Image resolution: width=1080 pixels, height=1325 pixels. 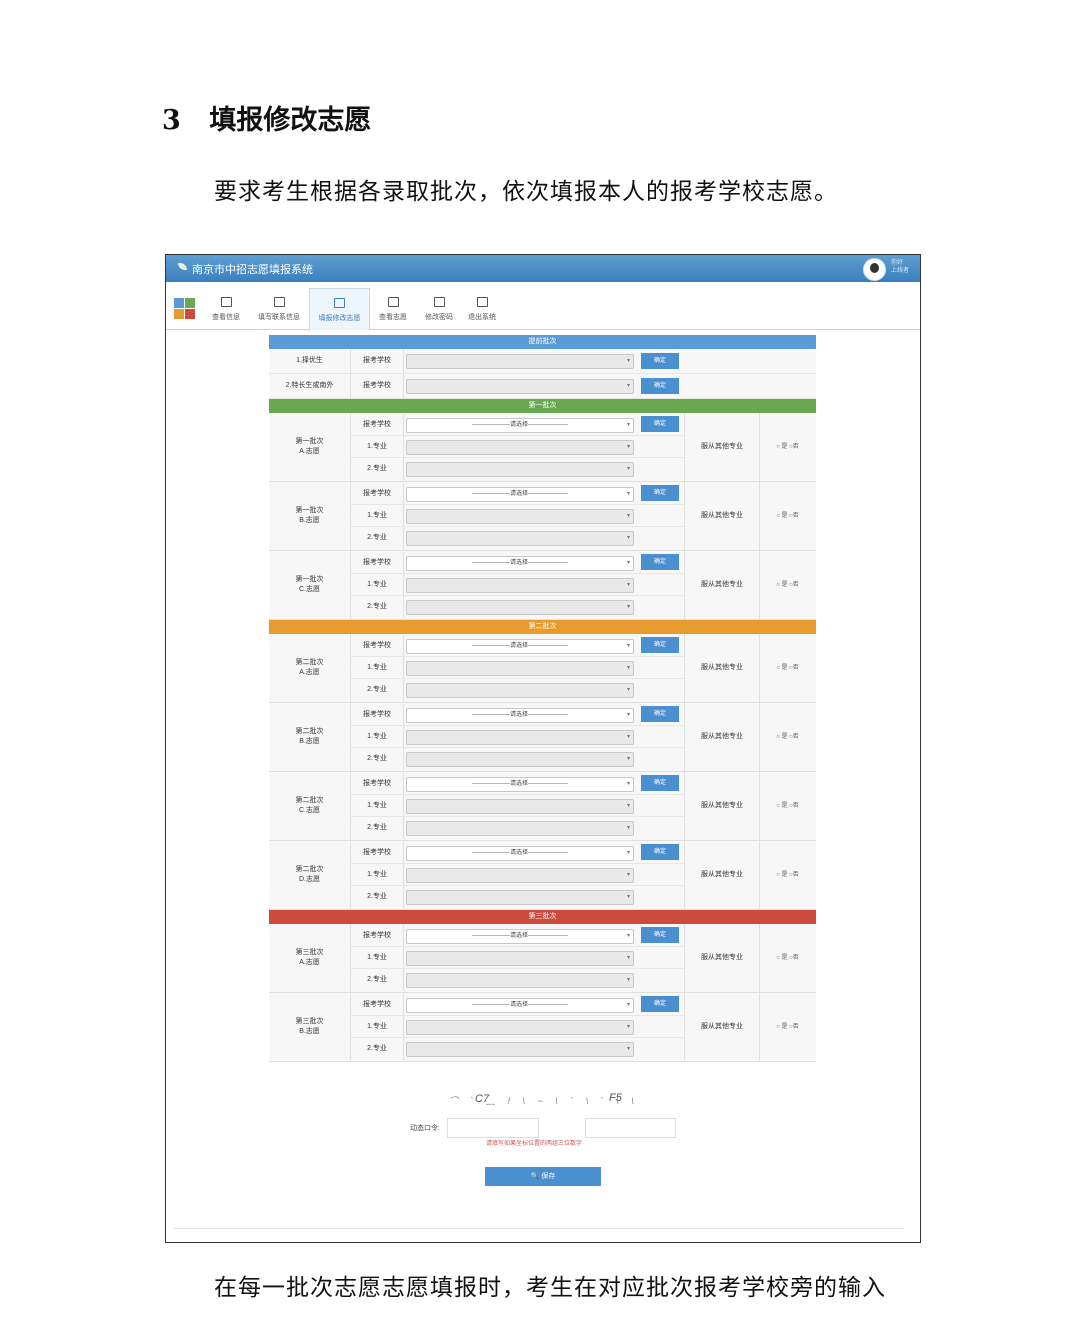 What do you see at coordinates (310, 361) in the screenshot?
I see `early-row-label: 1.择优生` at bounding box center [310, 361].